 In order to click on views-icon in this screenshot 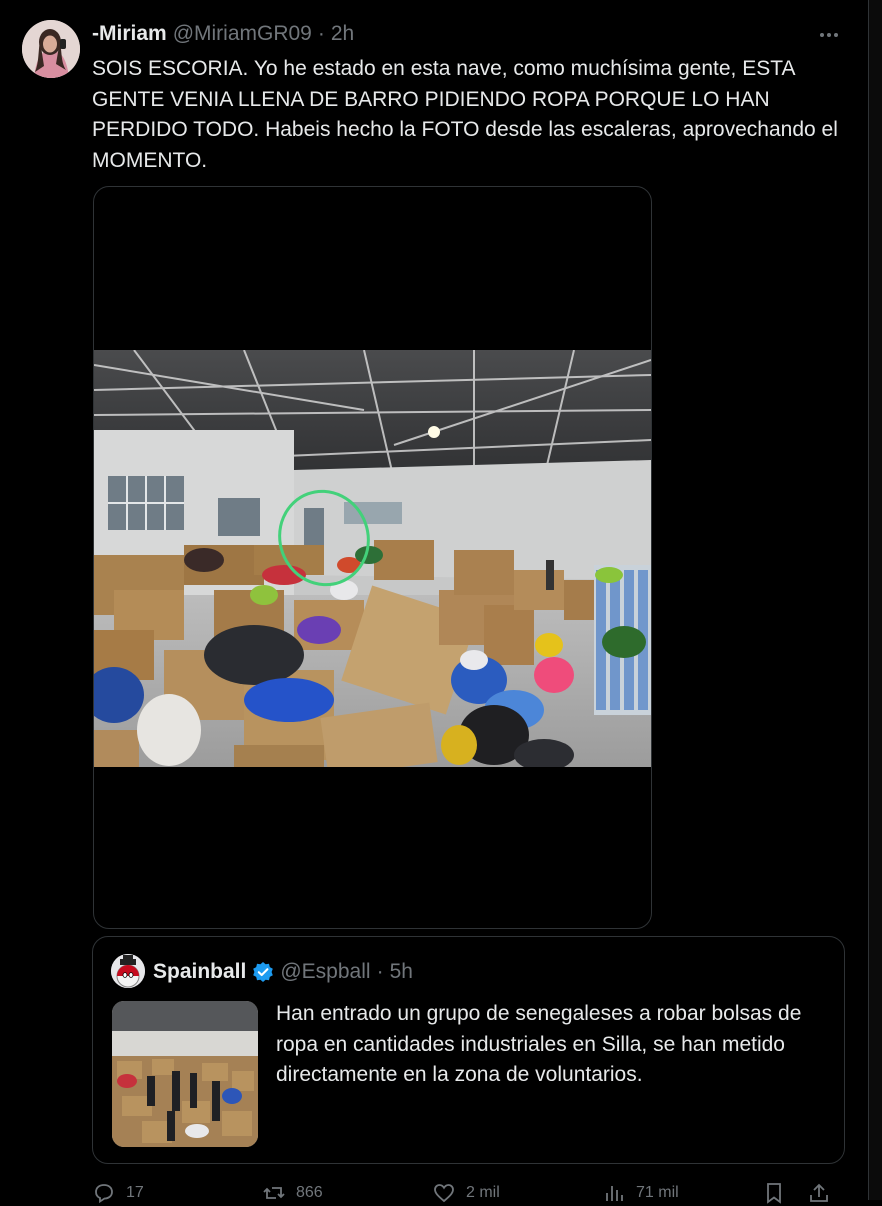, I will do `click(614, 1193)`.